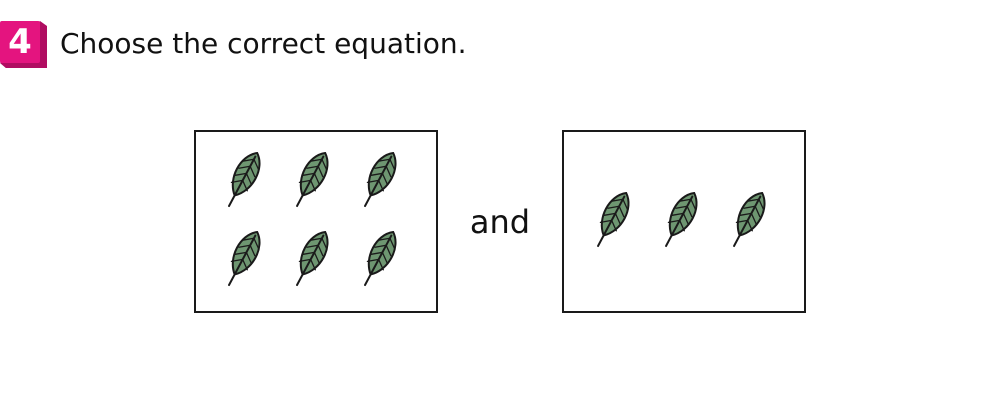 The width and height of the screenshot is (1000, 400). I want to click on and-connector: and, so click(500, 222).